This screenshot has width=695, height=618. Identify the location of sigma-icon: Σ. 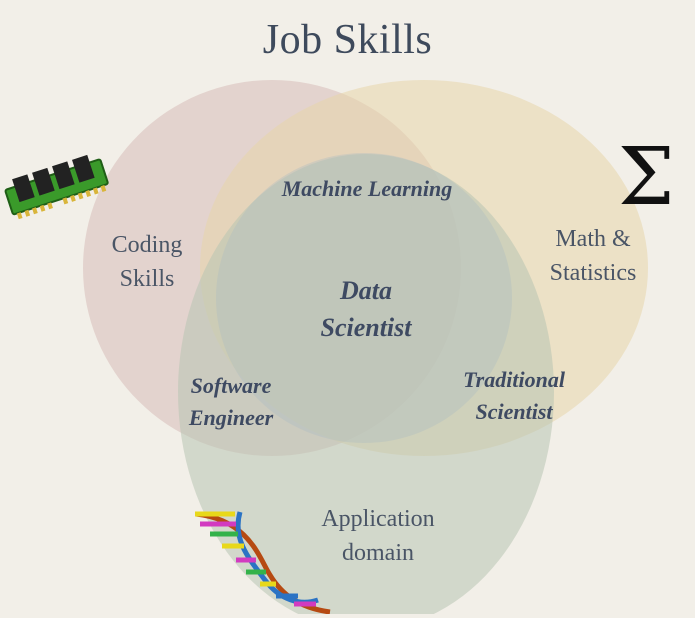
(646, 176).